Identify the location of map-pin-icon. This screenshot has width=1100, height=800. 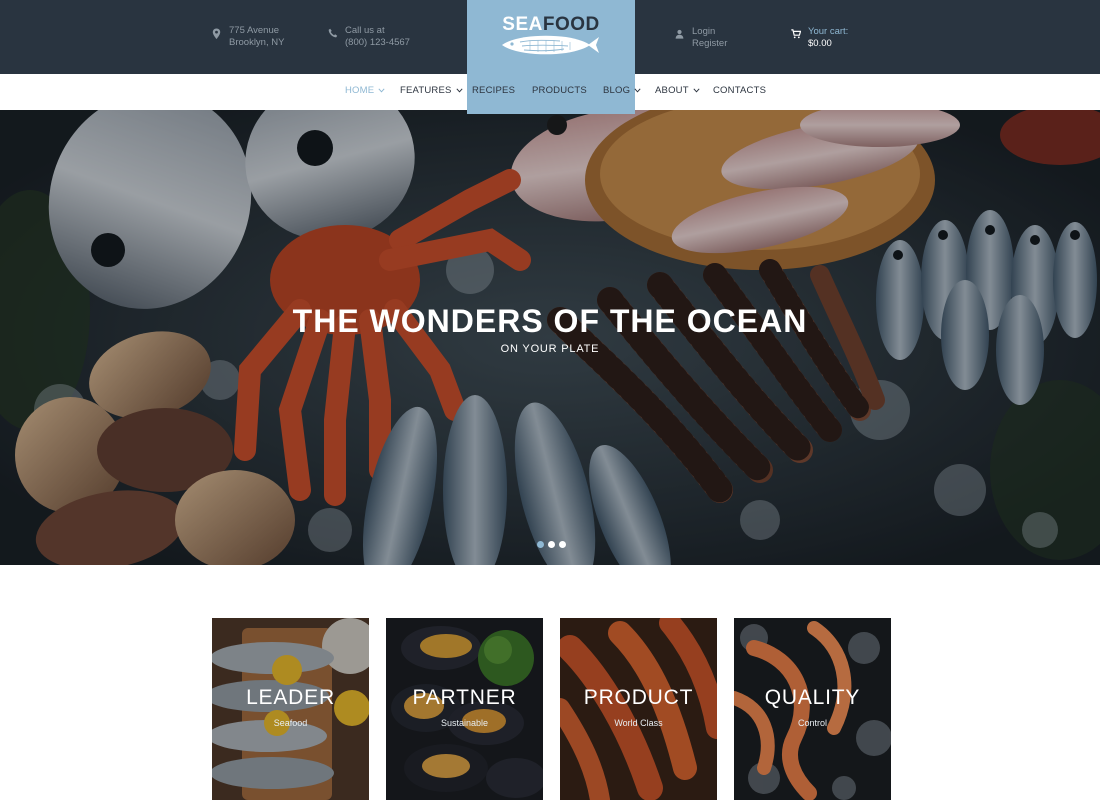
(217, 34).